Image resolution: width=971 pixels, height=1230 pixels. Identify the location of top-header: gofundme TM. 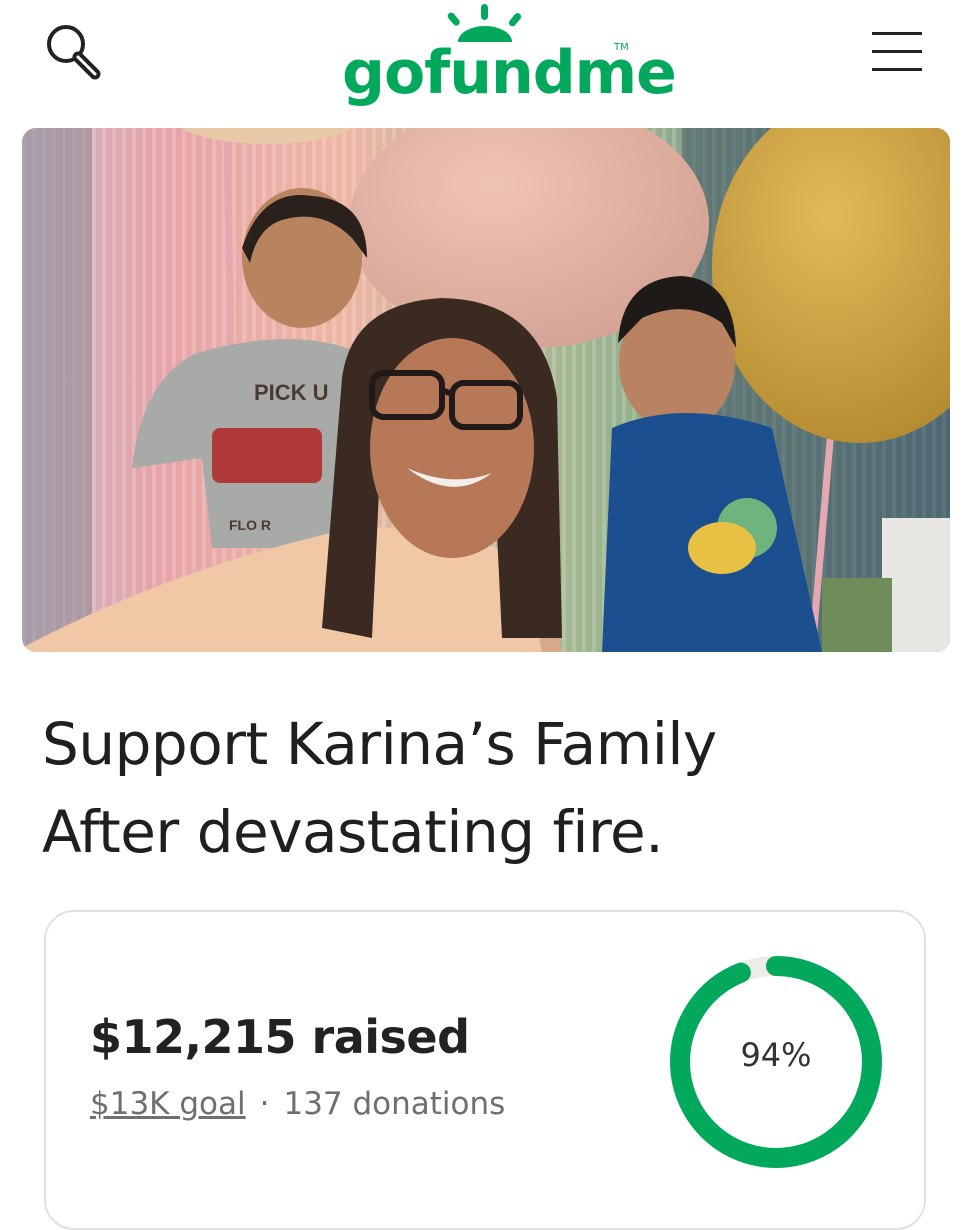
(485, 60).